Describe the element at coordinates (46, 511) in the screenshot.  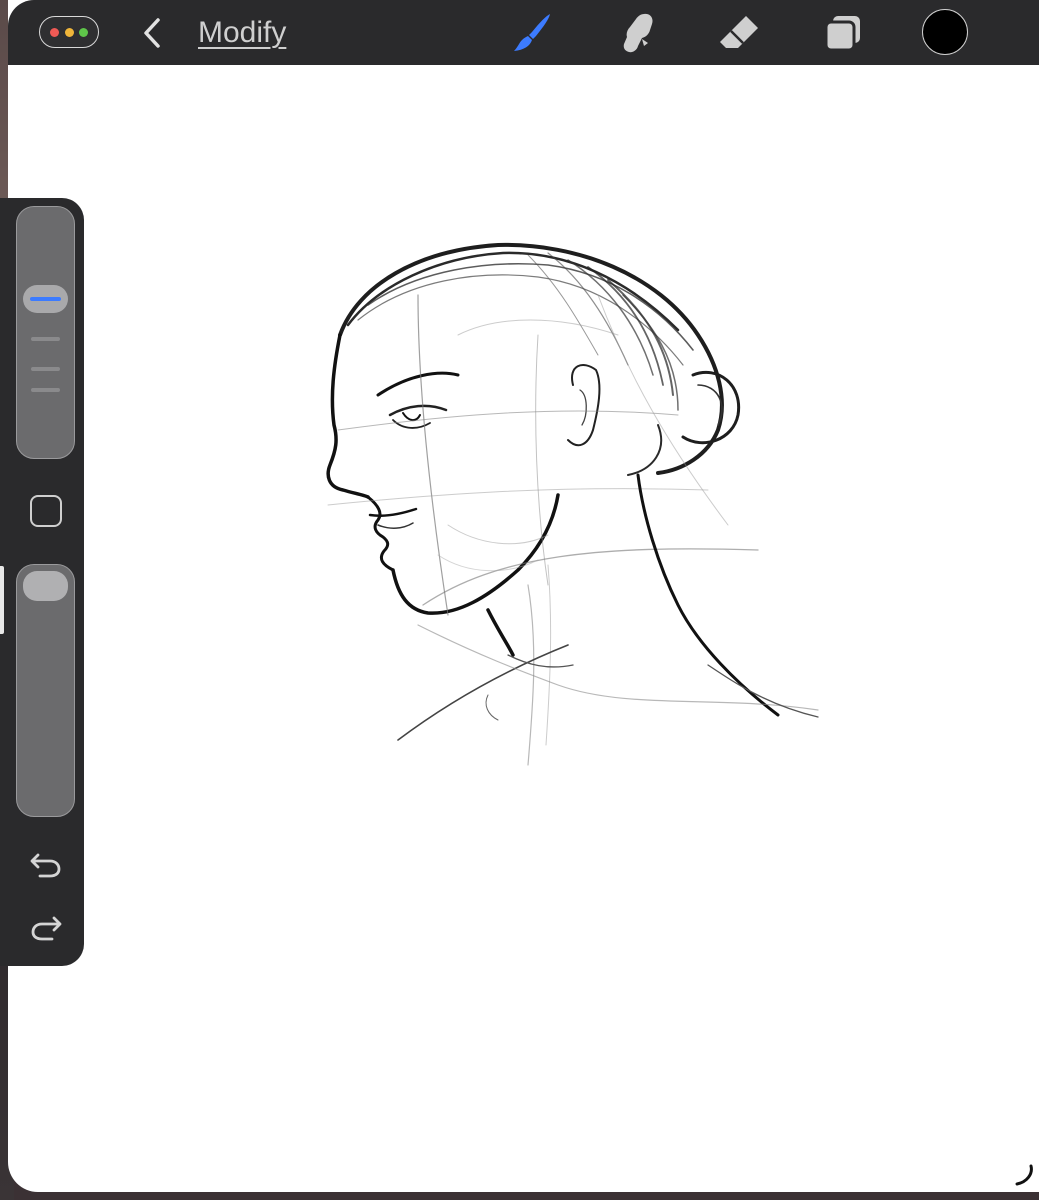
I see `modifier-square-button` at that location.